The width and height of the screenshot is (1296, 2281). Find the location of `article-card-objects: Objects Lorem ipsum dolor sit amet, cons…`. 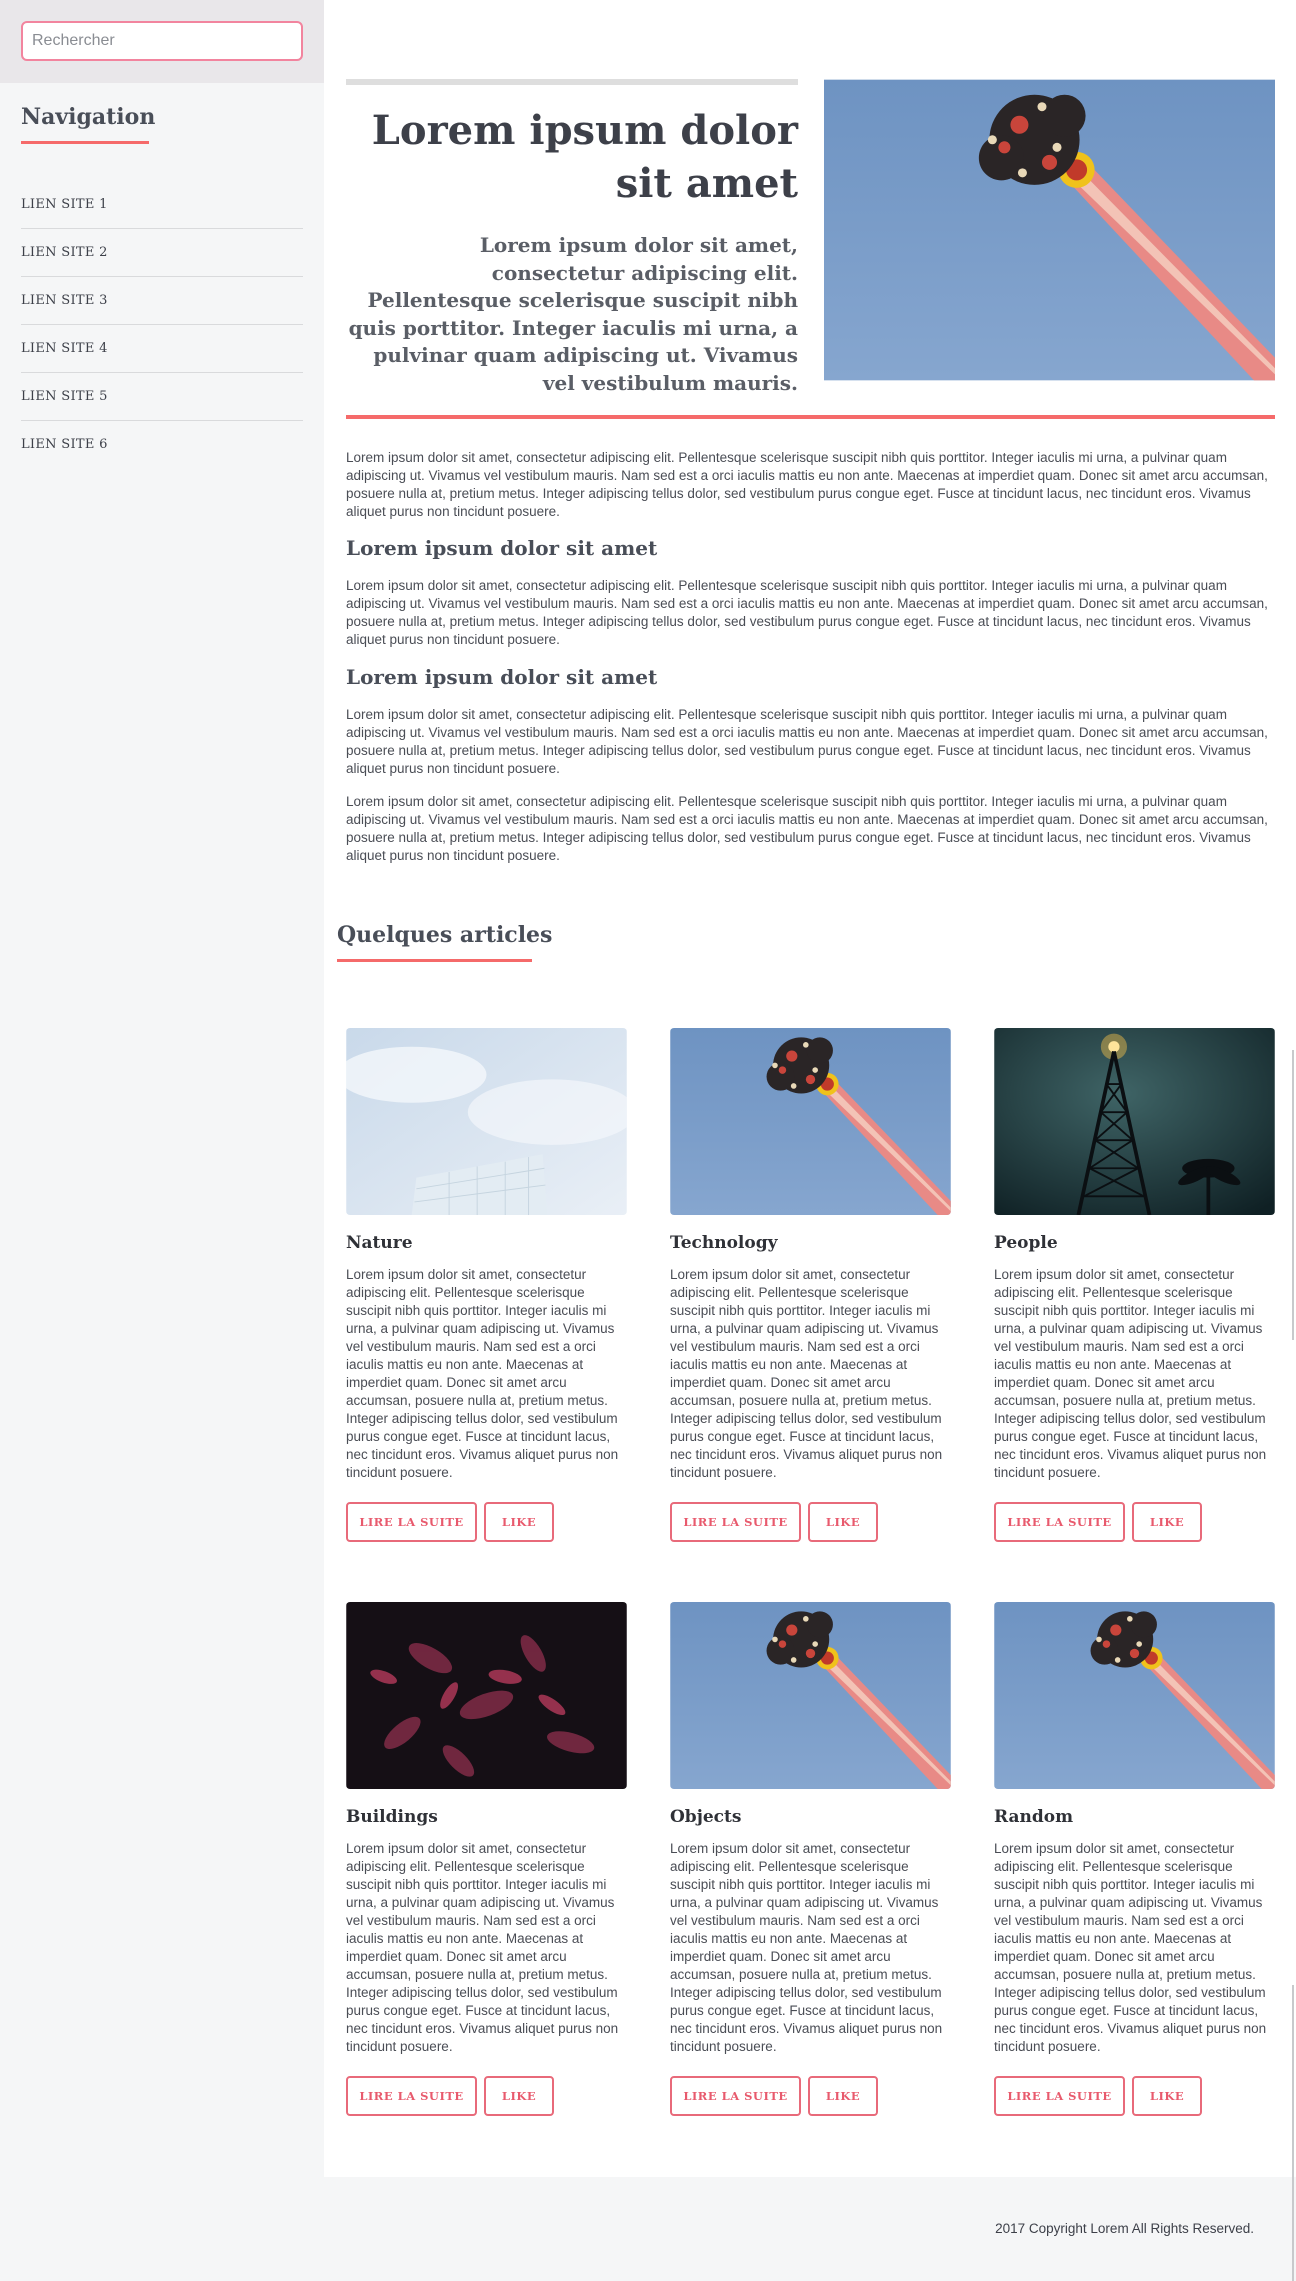

article-card-objects: Objects Lorem ipsum dolor sit amet, cons… is located at coordinates (810, 1859).